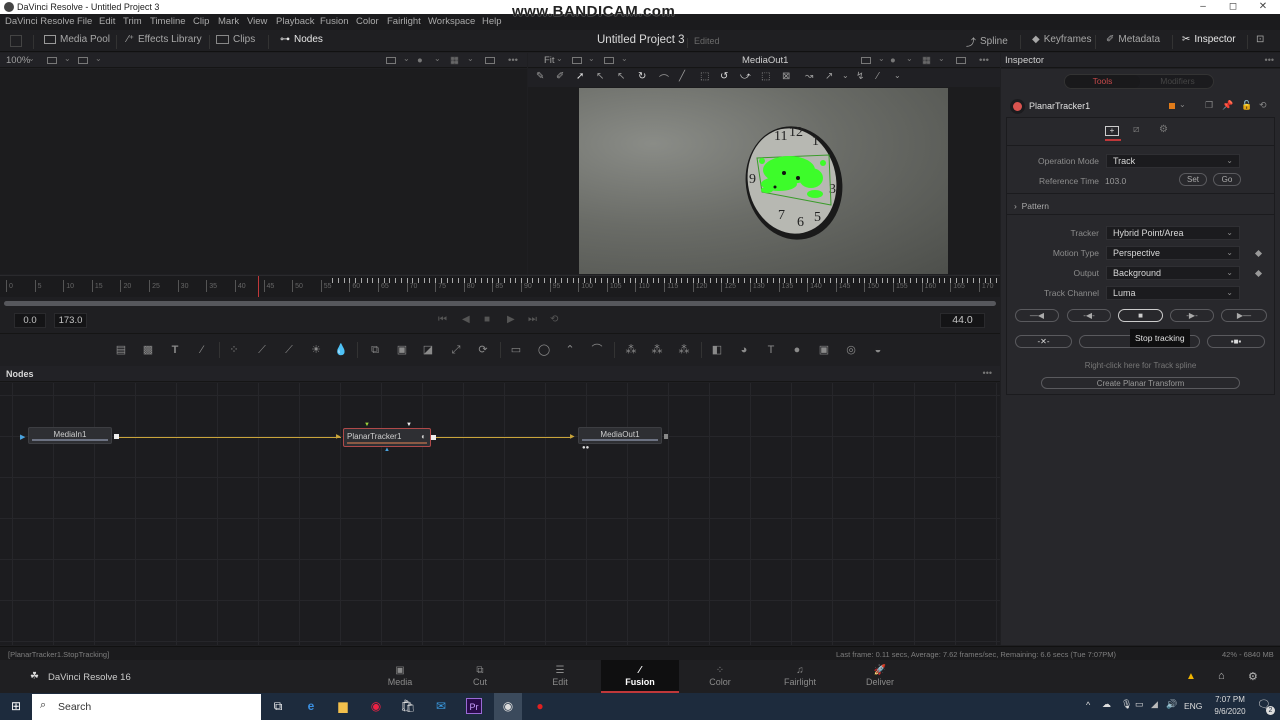 This screenshot has width=1280, height=720. I want to click on onedrive-icon: ☁, so click(1106, 704).